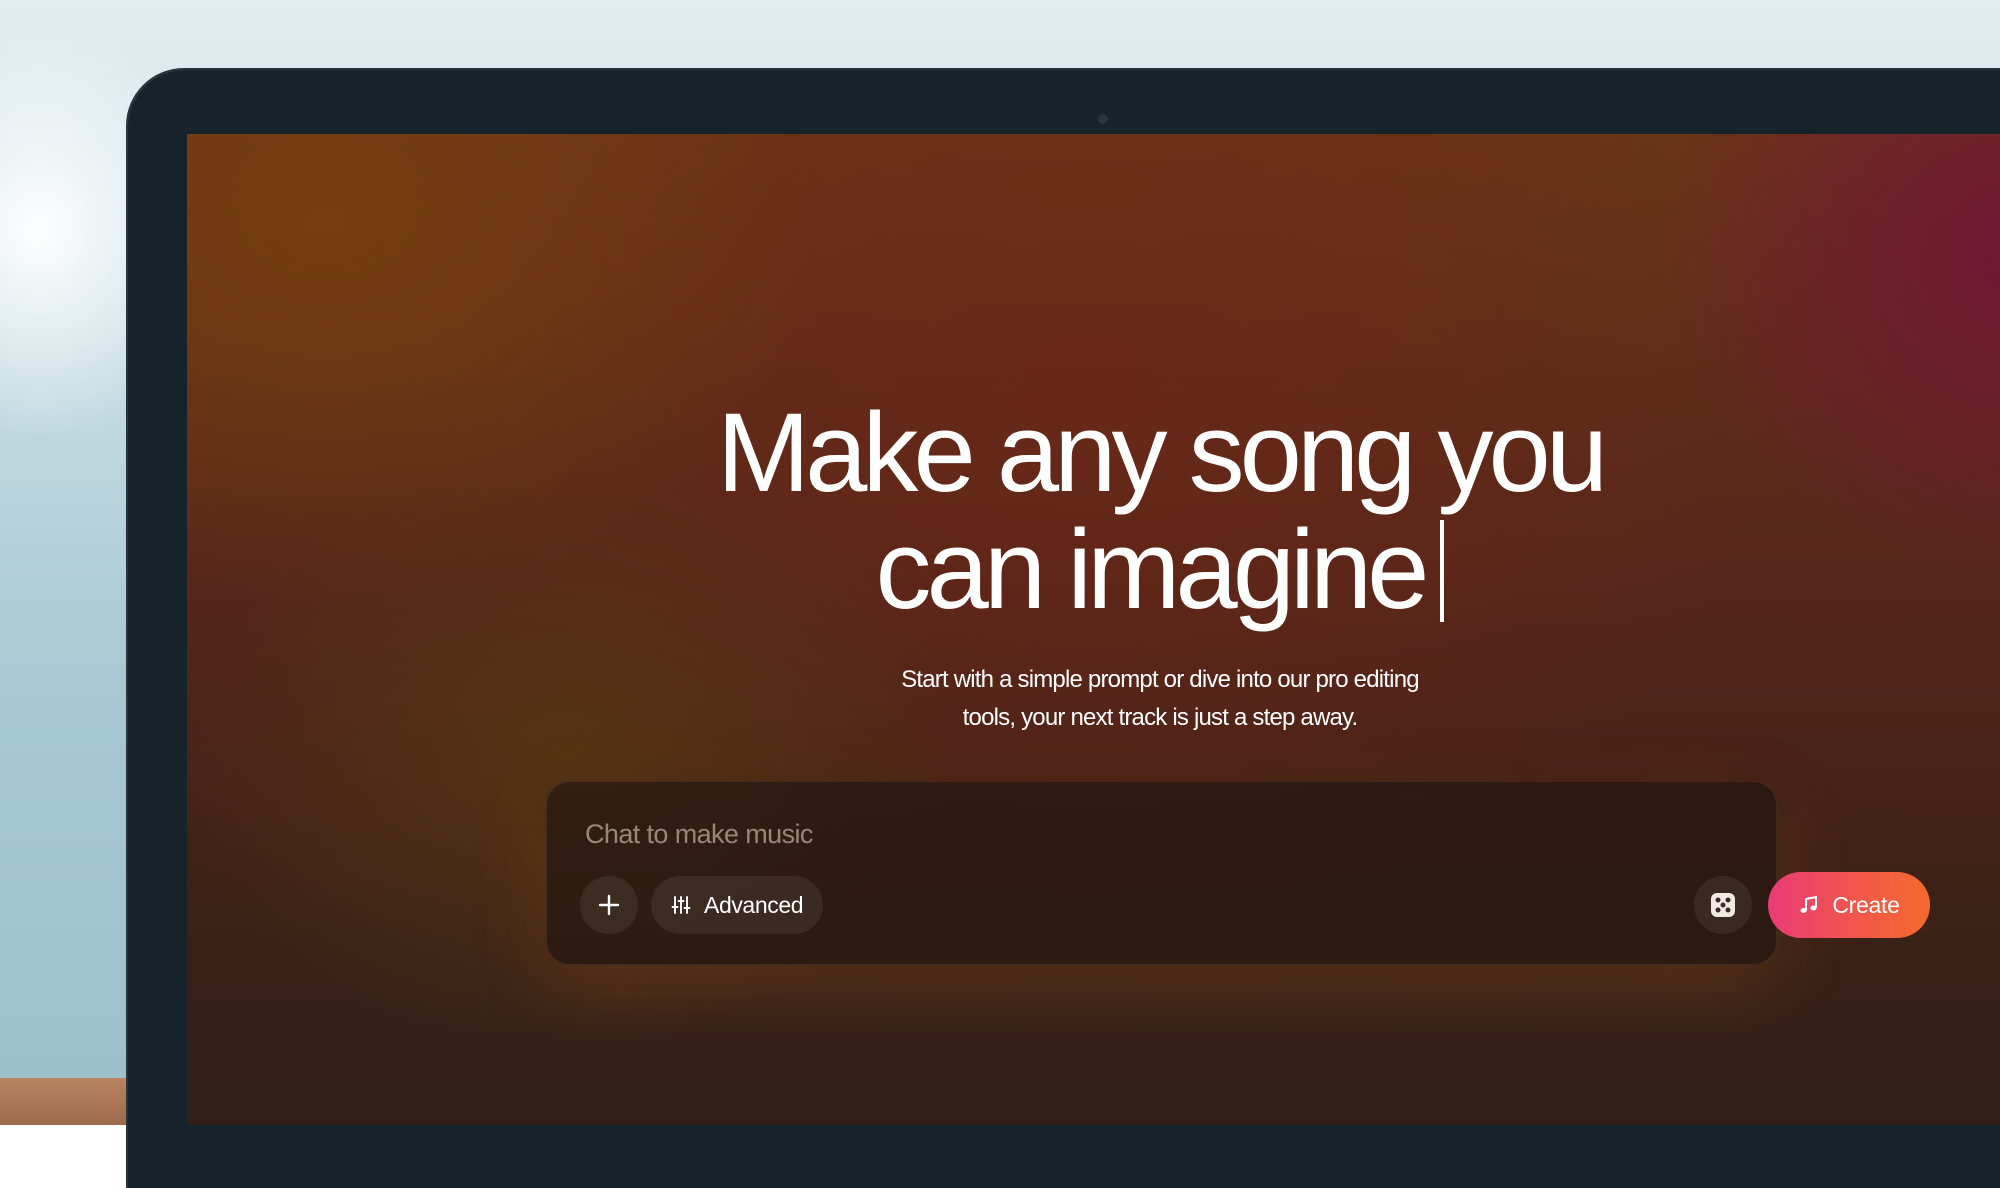 The height and width of the screenshot is (1188, 2000). Describe the element at coordinates (1152, 569) in the screenshot. I see `hero-title-line-2-text: can imagine` at that location.